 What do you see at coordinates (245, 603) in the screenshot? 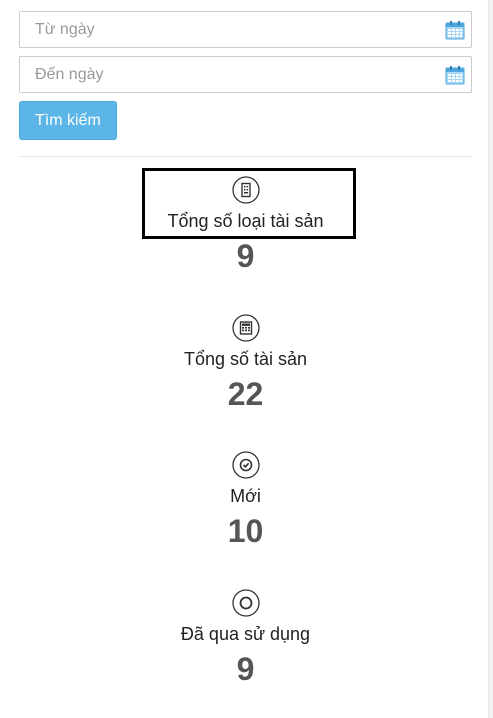
I see `circle-icon` at bounding box center [245, 603].